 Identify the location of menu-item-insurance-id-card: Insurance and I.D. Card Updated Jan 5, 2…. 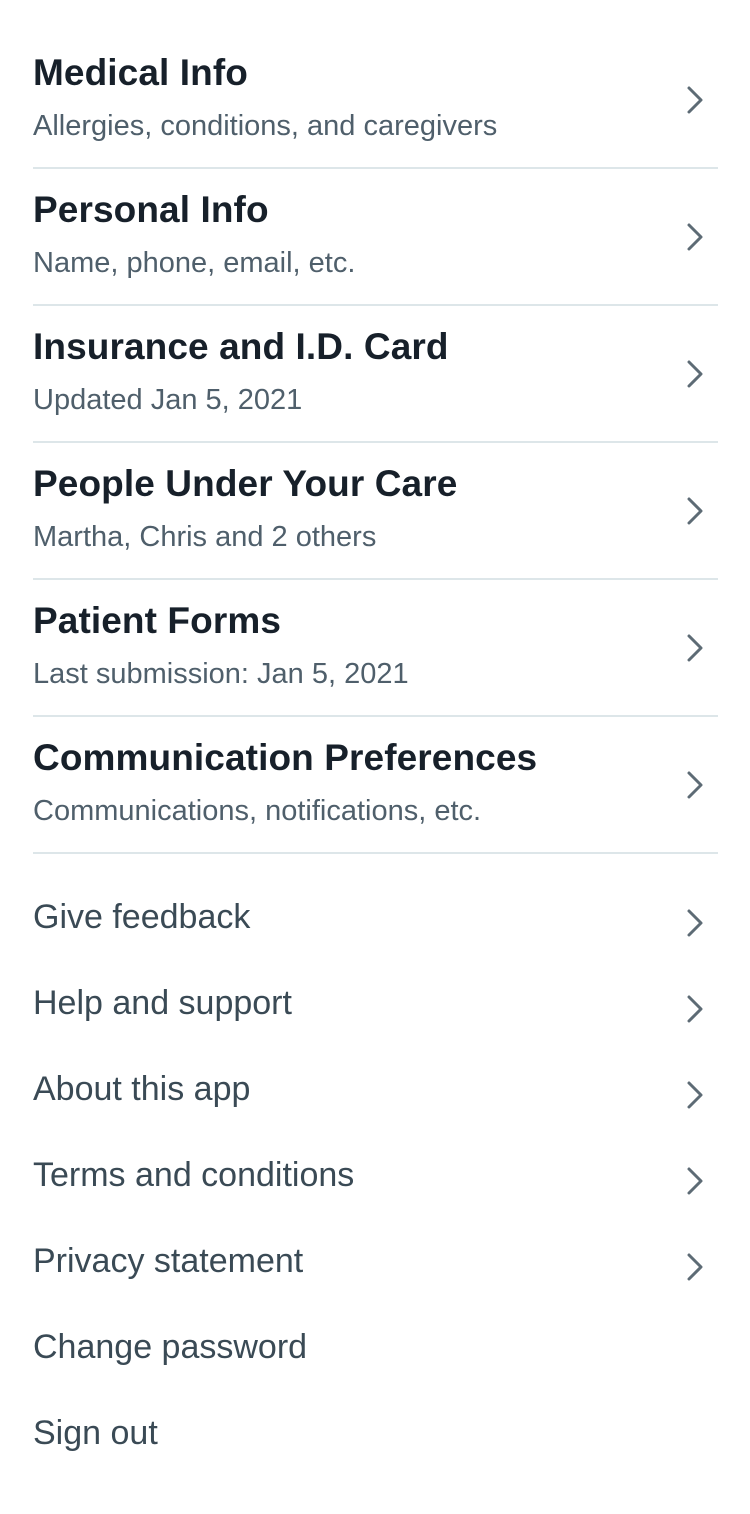
(375, 374).